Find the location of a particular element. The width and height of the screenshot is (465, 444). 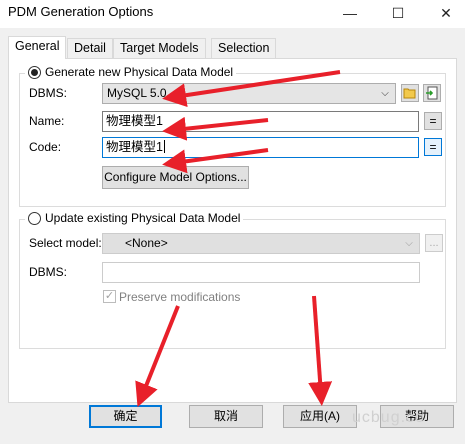

apply-button: 应用(A) is located at coordinates (320, 416).